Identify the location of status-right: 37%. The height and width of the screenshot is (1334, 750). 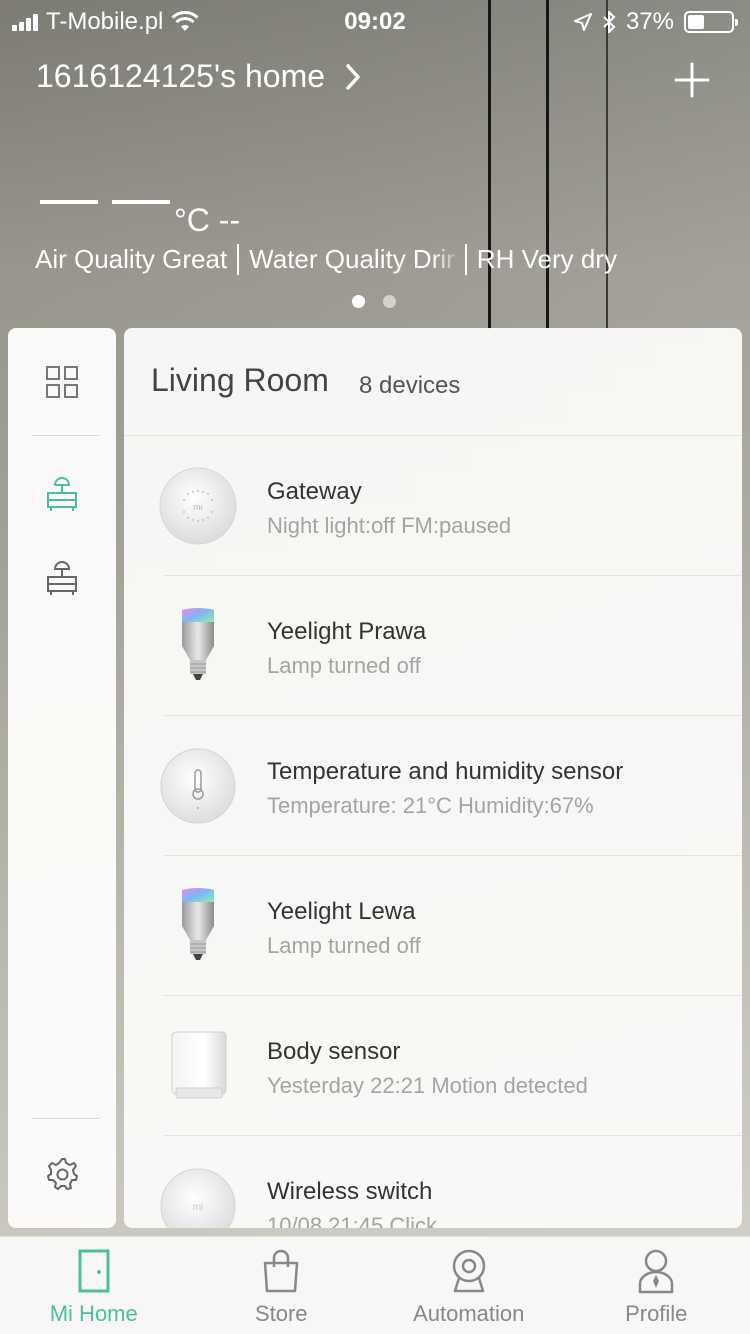
(655, 22).